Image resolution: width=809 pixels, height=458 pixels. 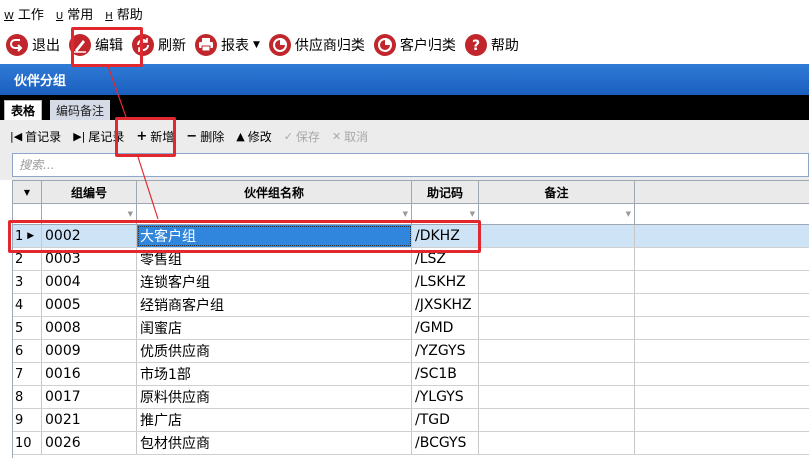 I want to click on exit-button-label: 退出, so click(x=46, y=46).